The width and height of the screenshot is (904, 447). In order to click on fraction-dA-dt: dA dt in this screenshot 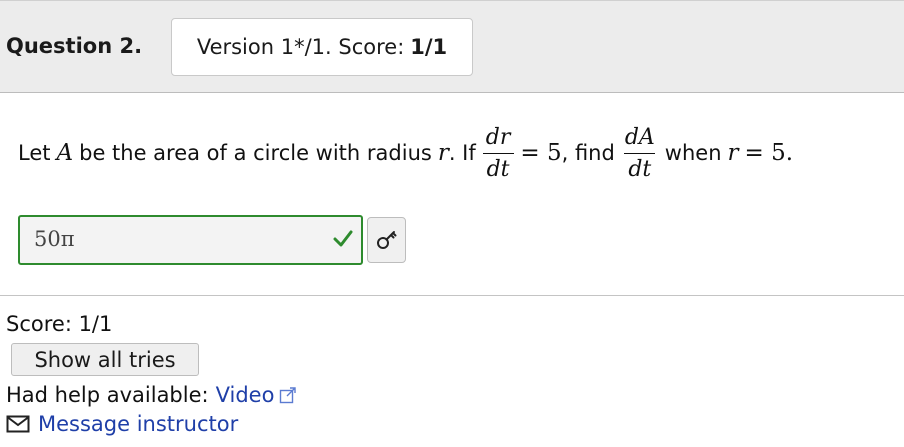, I will do `click(640, 153)`.